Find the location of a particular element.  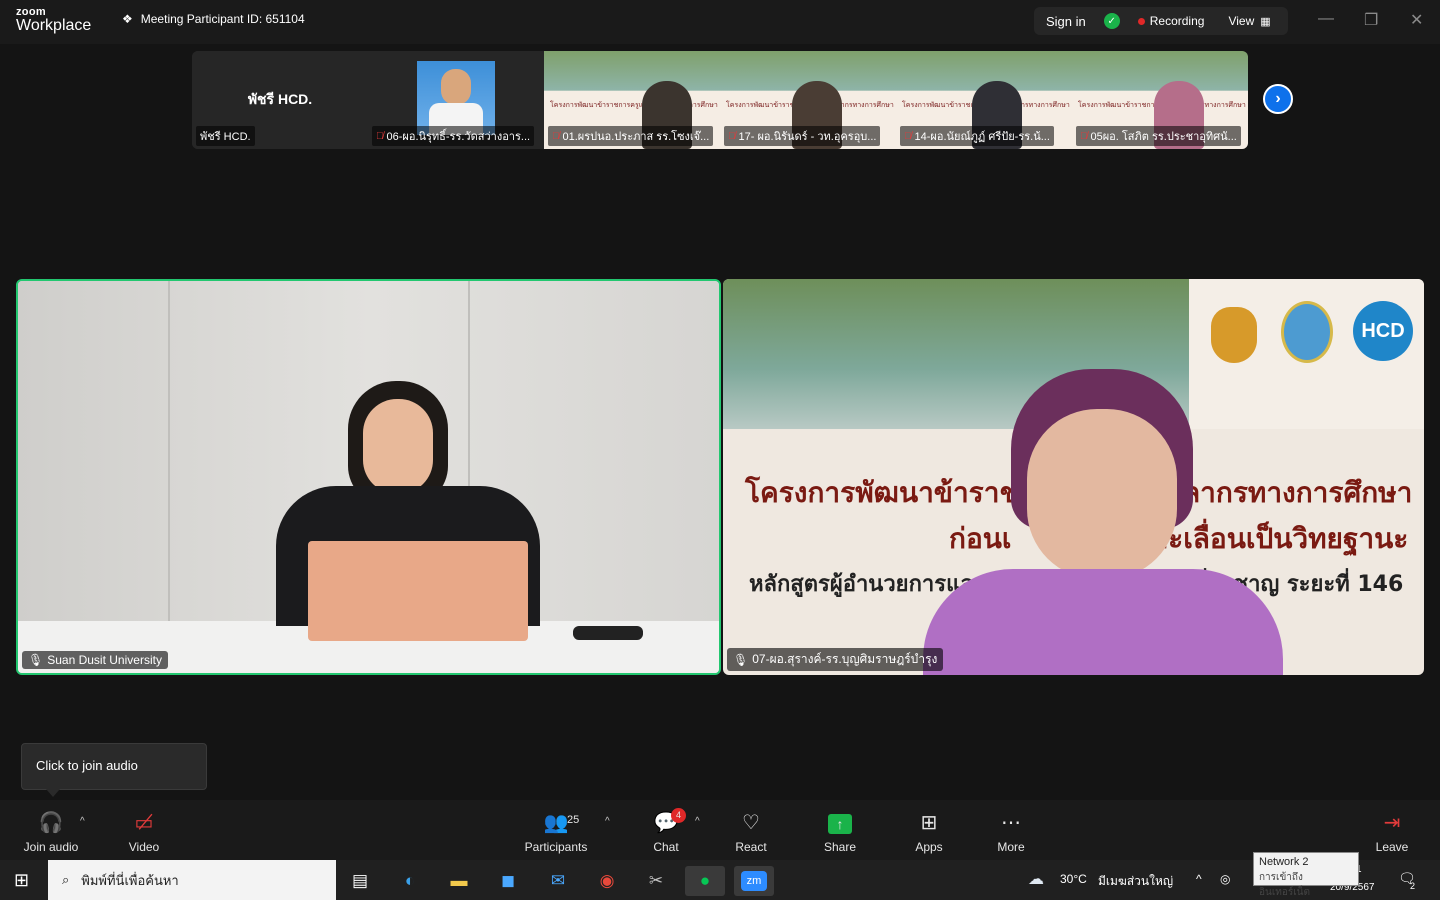

status-box: Sign in ✓ Recording View ▦ is located at coordinates (1161, 21).